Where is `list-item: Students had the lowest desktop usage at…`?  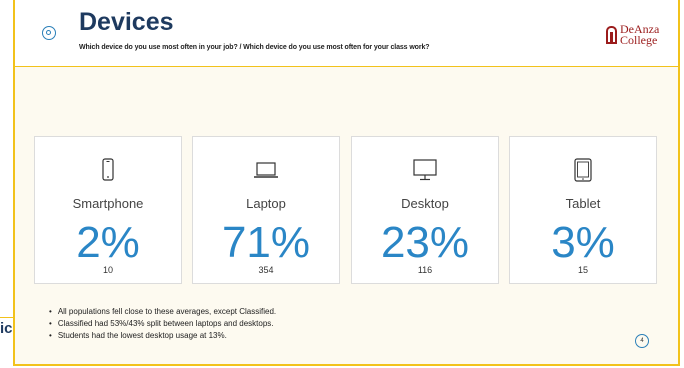 list-item: Students had the lowest desktop usage at… is located at coordinates (162, 336).